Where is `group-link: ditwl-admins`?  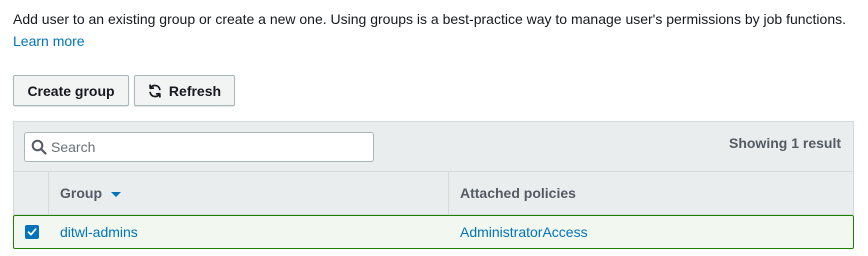
group-link: ditwl-admins is located at coordinates (99, 232).